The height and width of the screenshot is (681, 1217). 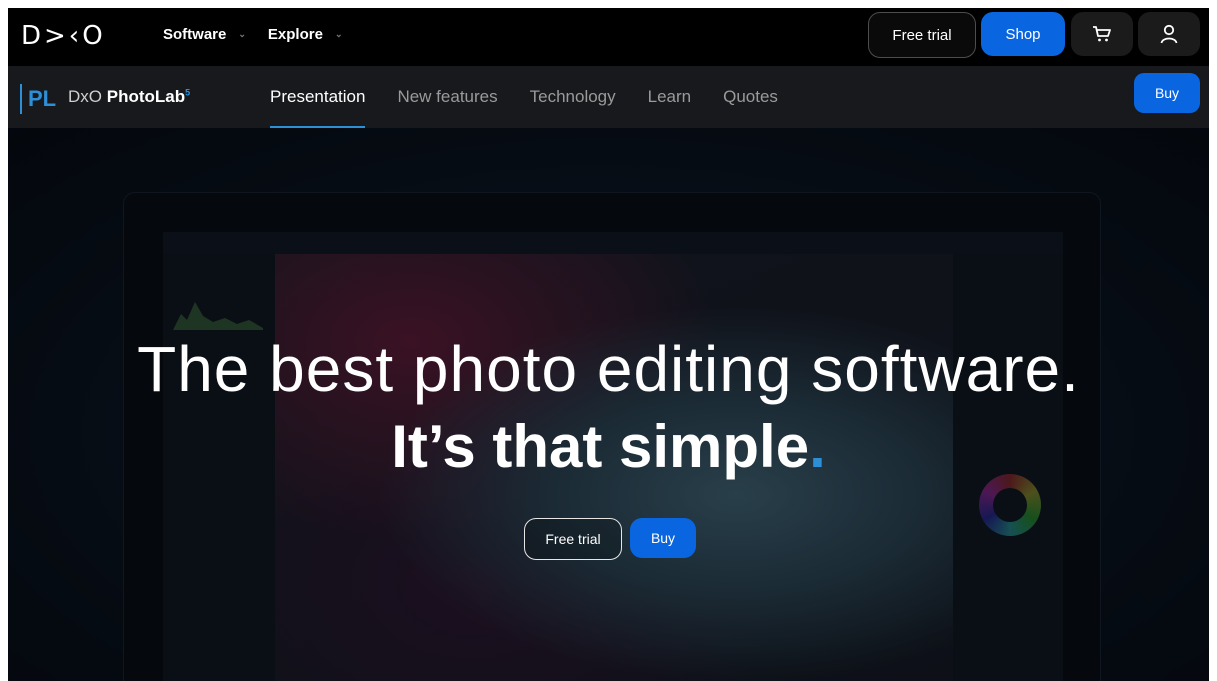 What do you see at coordinates (188, 92) in the screenshot?
I see `version-badge: 5` at bounding box center [188, 92].